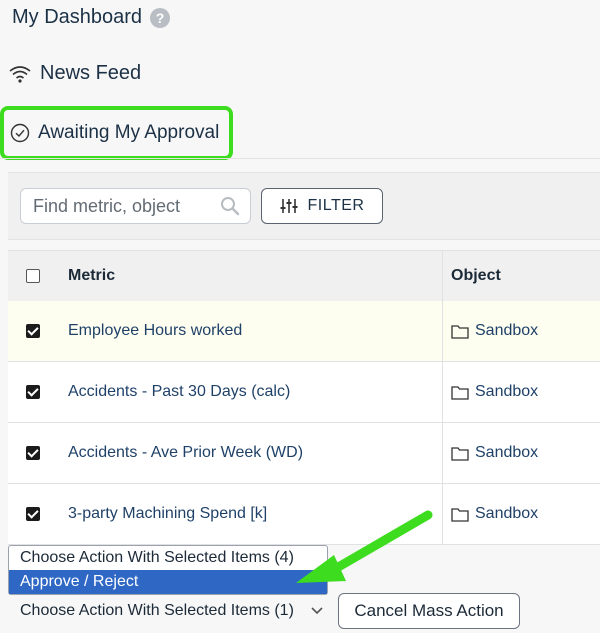 The width and height of the screenshot is (600, 633). I want to click on metric-link: Accidents - Past 30 Days (calc), so click(253, 392).